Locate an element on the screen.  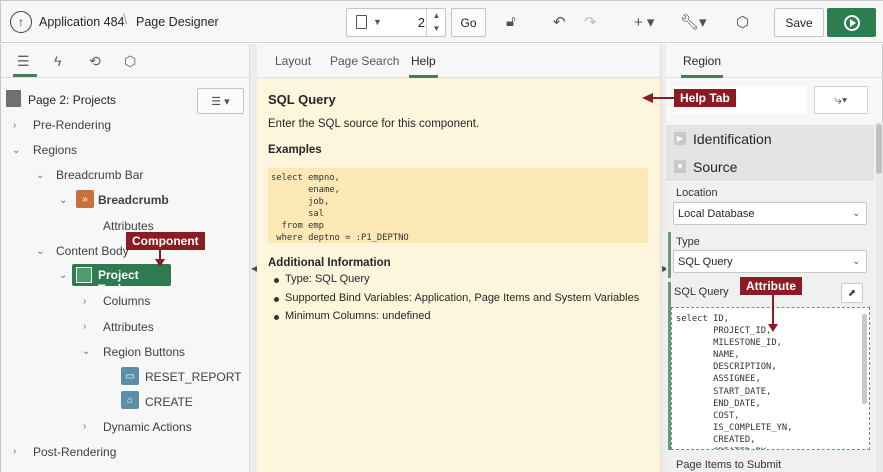
tree-breadcrumb: Breadcrumb is located at coordinates (133, 200).